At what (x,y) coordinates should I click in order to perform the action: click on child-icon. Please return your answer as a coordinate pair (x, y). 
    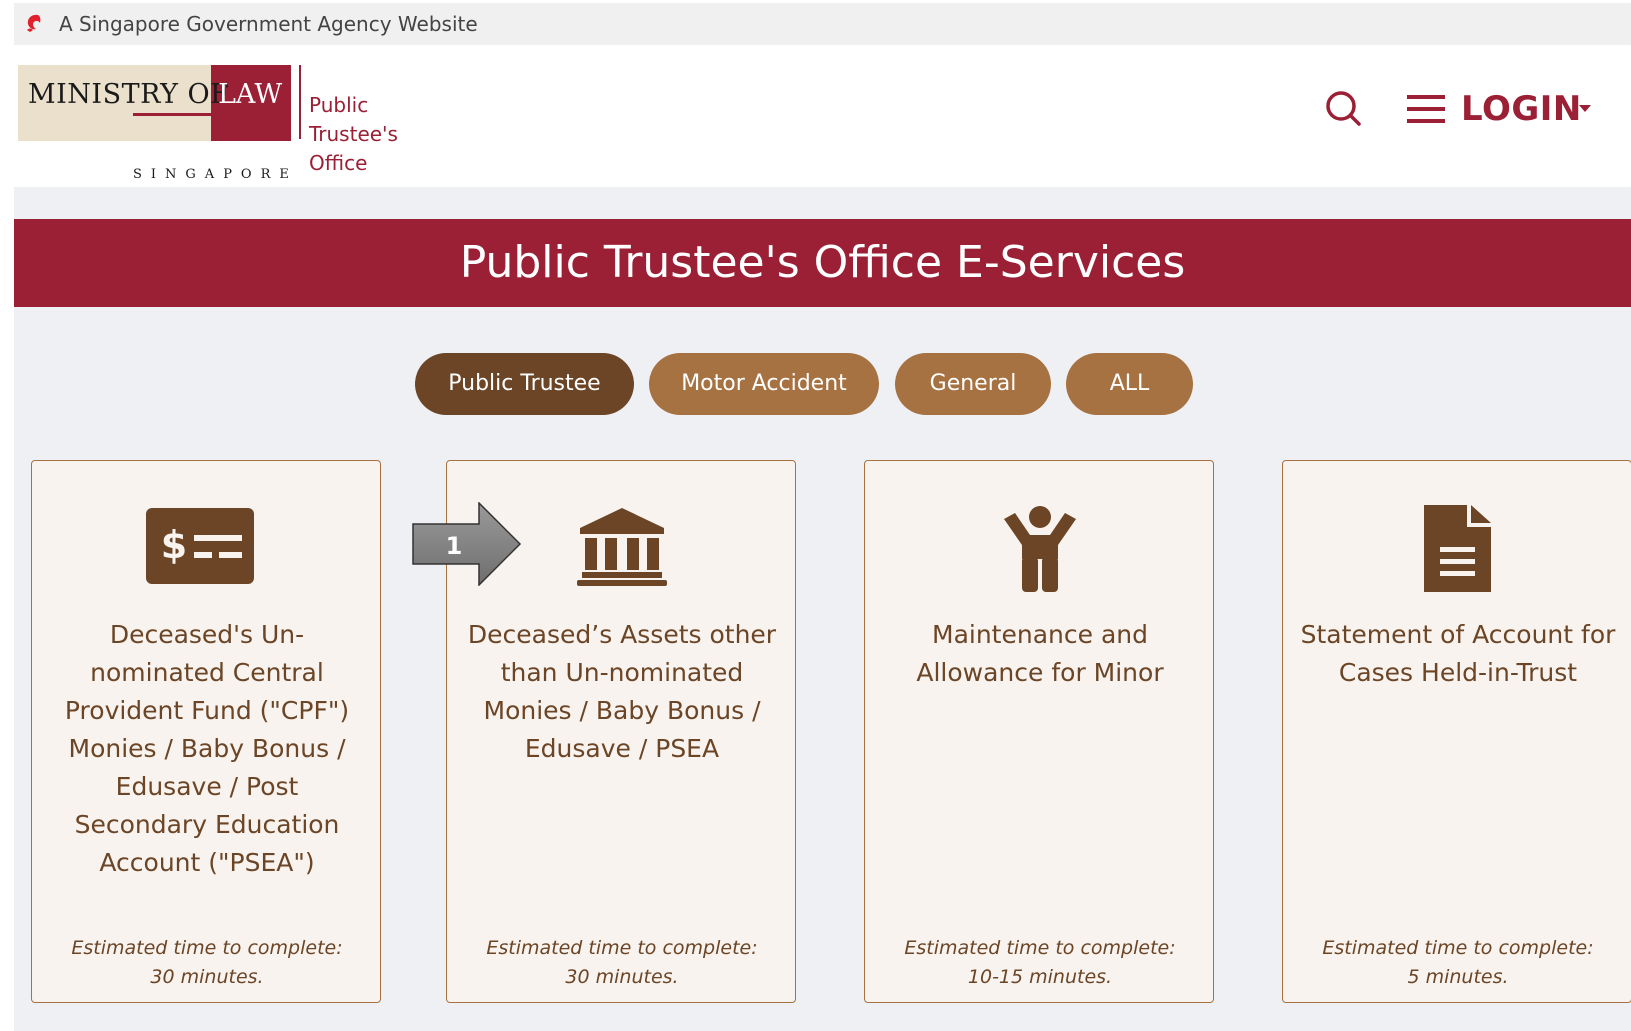
    Looking at the image, I should click on (1040, 549).